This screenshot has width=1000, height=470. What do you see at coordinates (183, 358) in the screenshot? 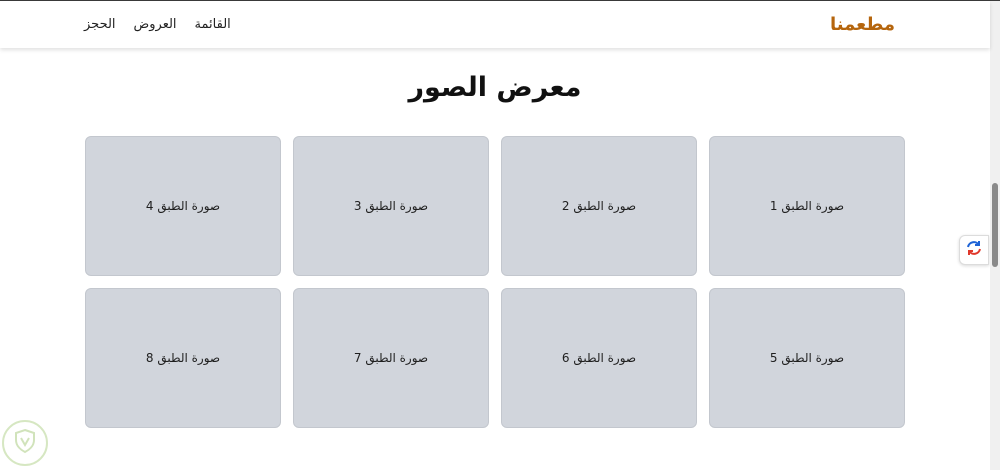
I see `gallery-item: صورة الطبق 8` at bounding box center [183, 358].